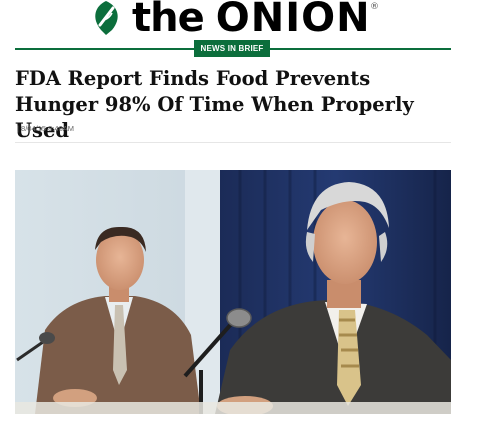 The width and height of the screenshot is (502, 422). I want to click on registered-trademark: ®, so click(374, 7).